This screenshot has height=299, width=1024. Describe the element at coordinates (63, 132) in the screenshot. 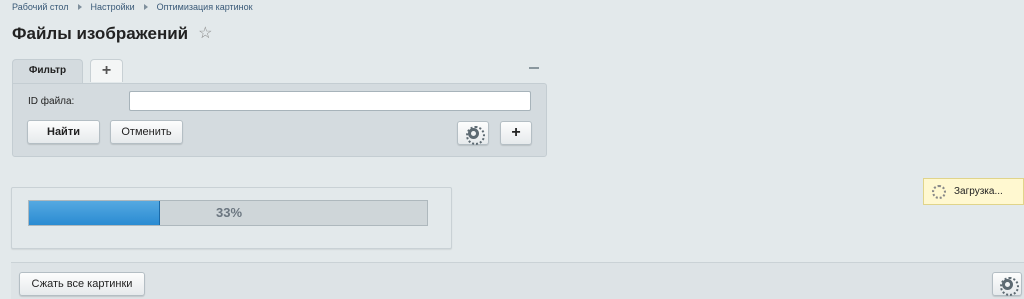

I see `find-button: Найти` at that location.